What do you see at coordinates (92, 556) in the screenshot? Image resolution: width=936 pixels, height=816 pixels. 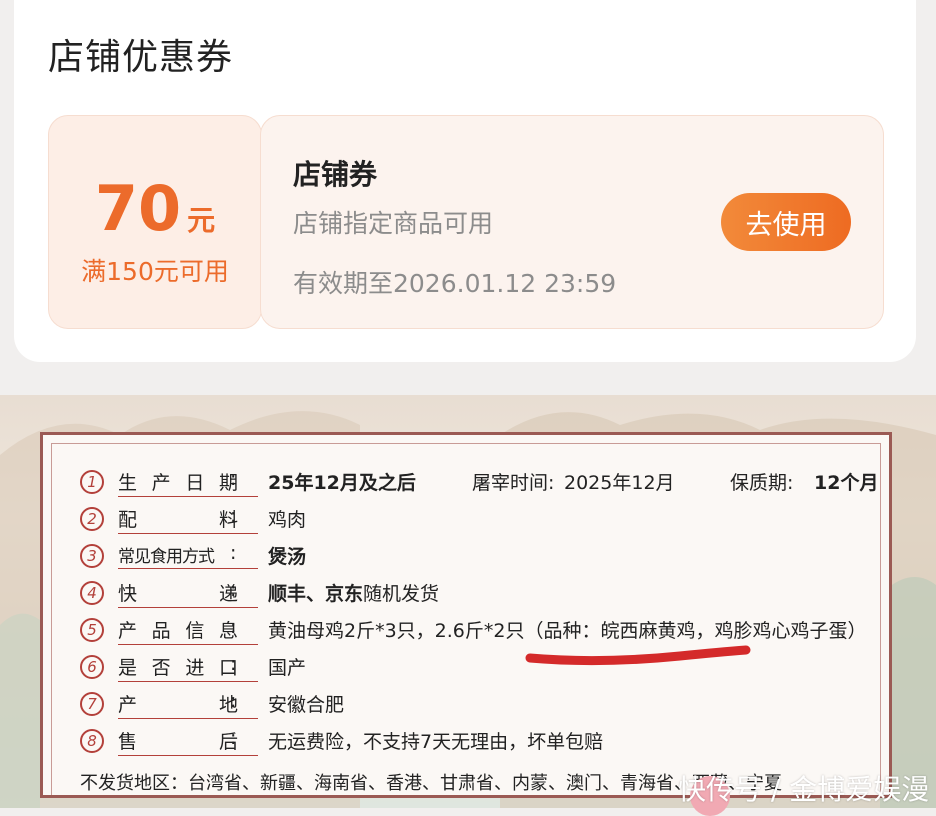 I see `row-number-badge: 3` at bounding box center [92, 556].